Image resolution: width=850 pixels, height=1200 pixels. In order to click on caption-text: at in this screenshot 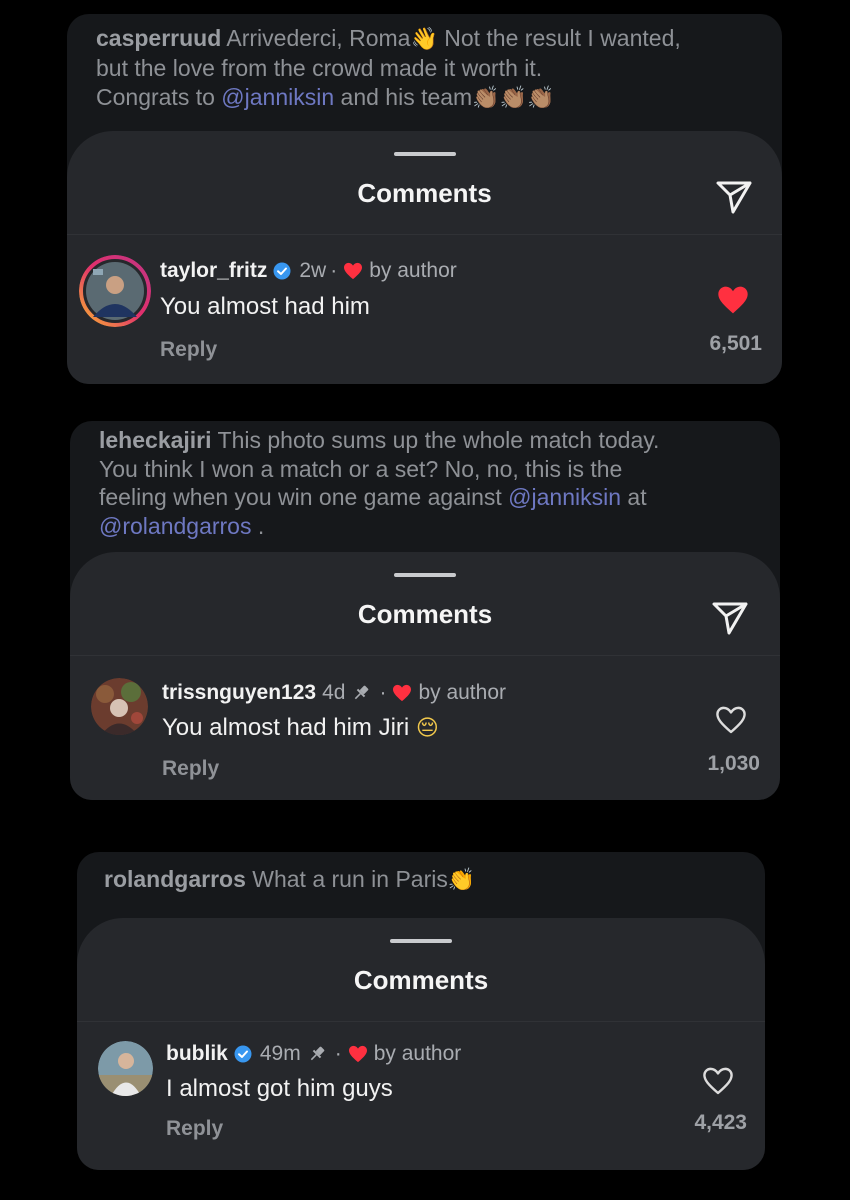, I will do `click(637, 497)`.